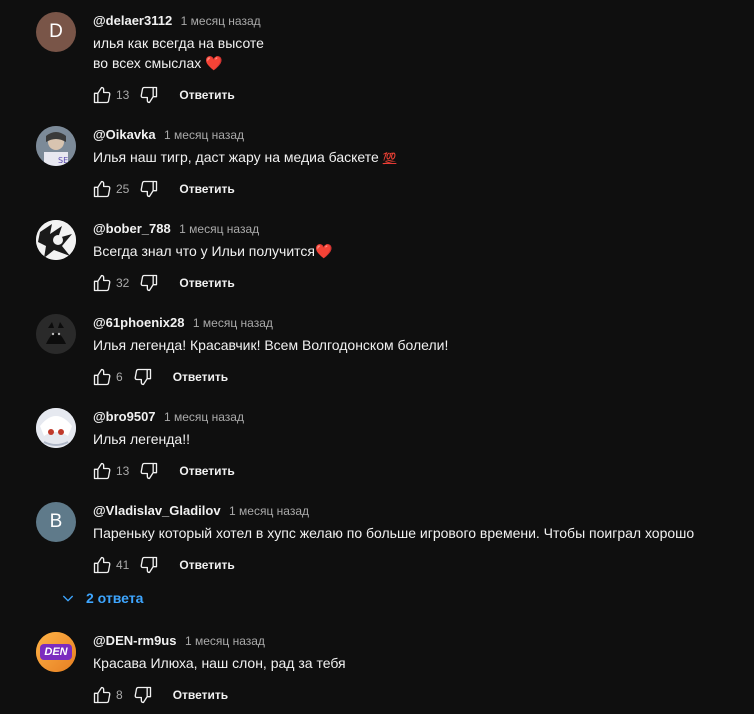  I want to click on avatar-logo-text: DEN, so click(56, 652).